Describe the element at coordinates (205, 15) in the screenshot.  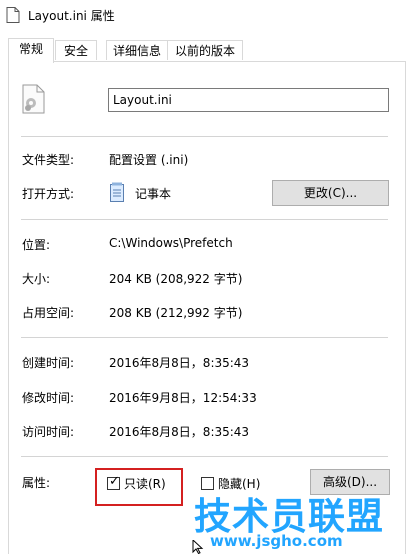
I see `title-bar: Layout.ini 属性` at that location.